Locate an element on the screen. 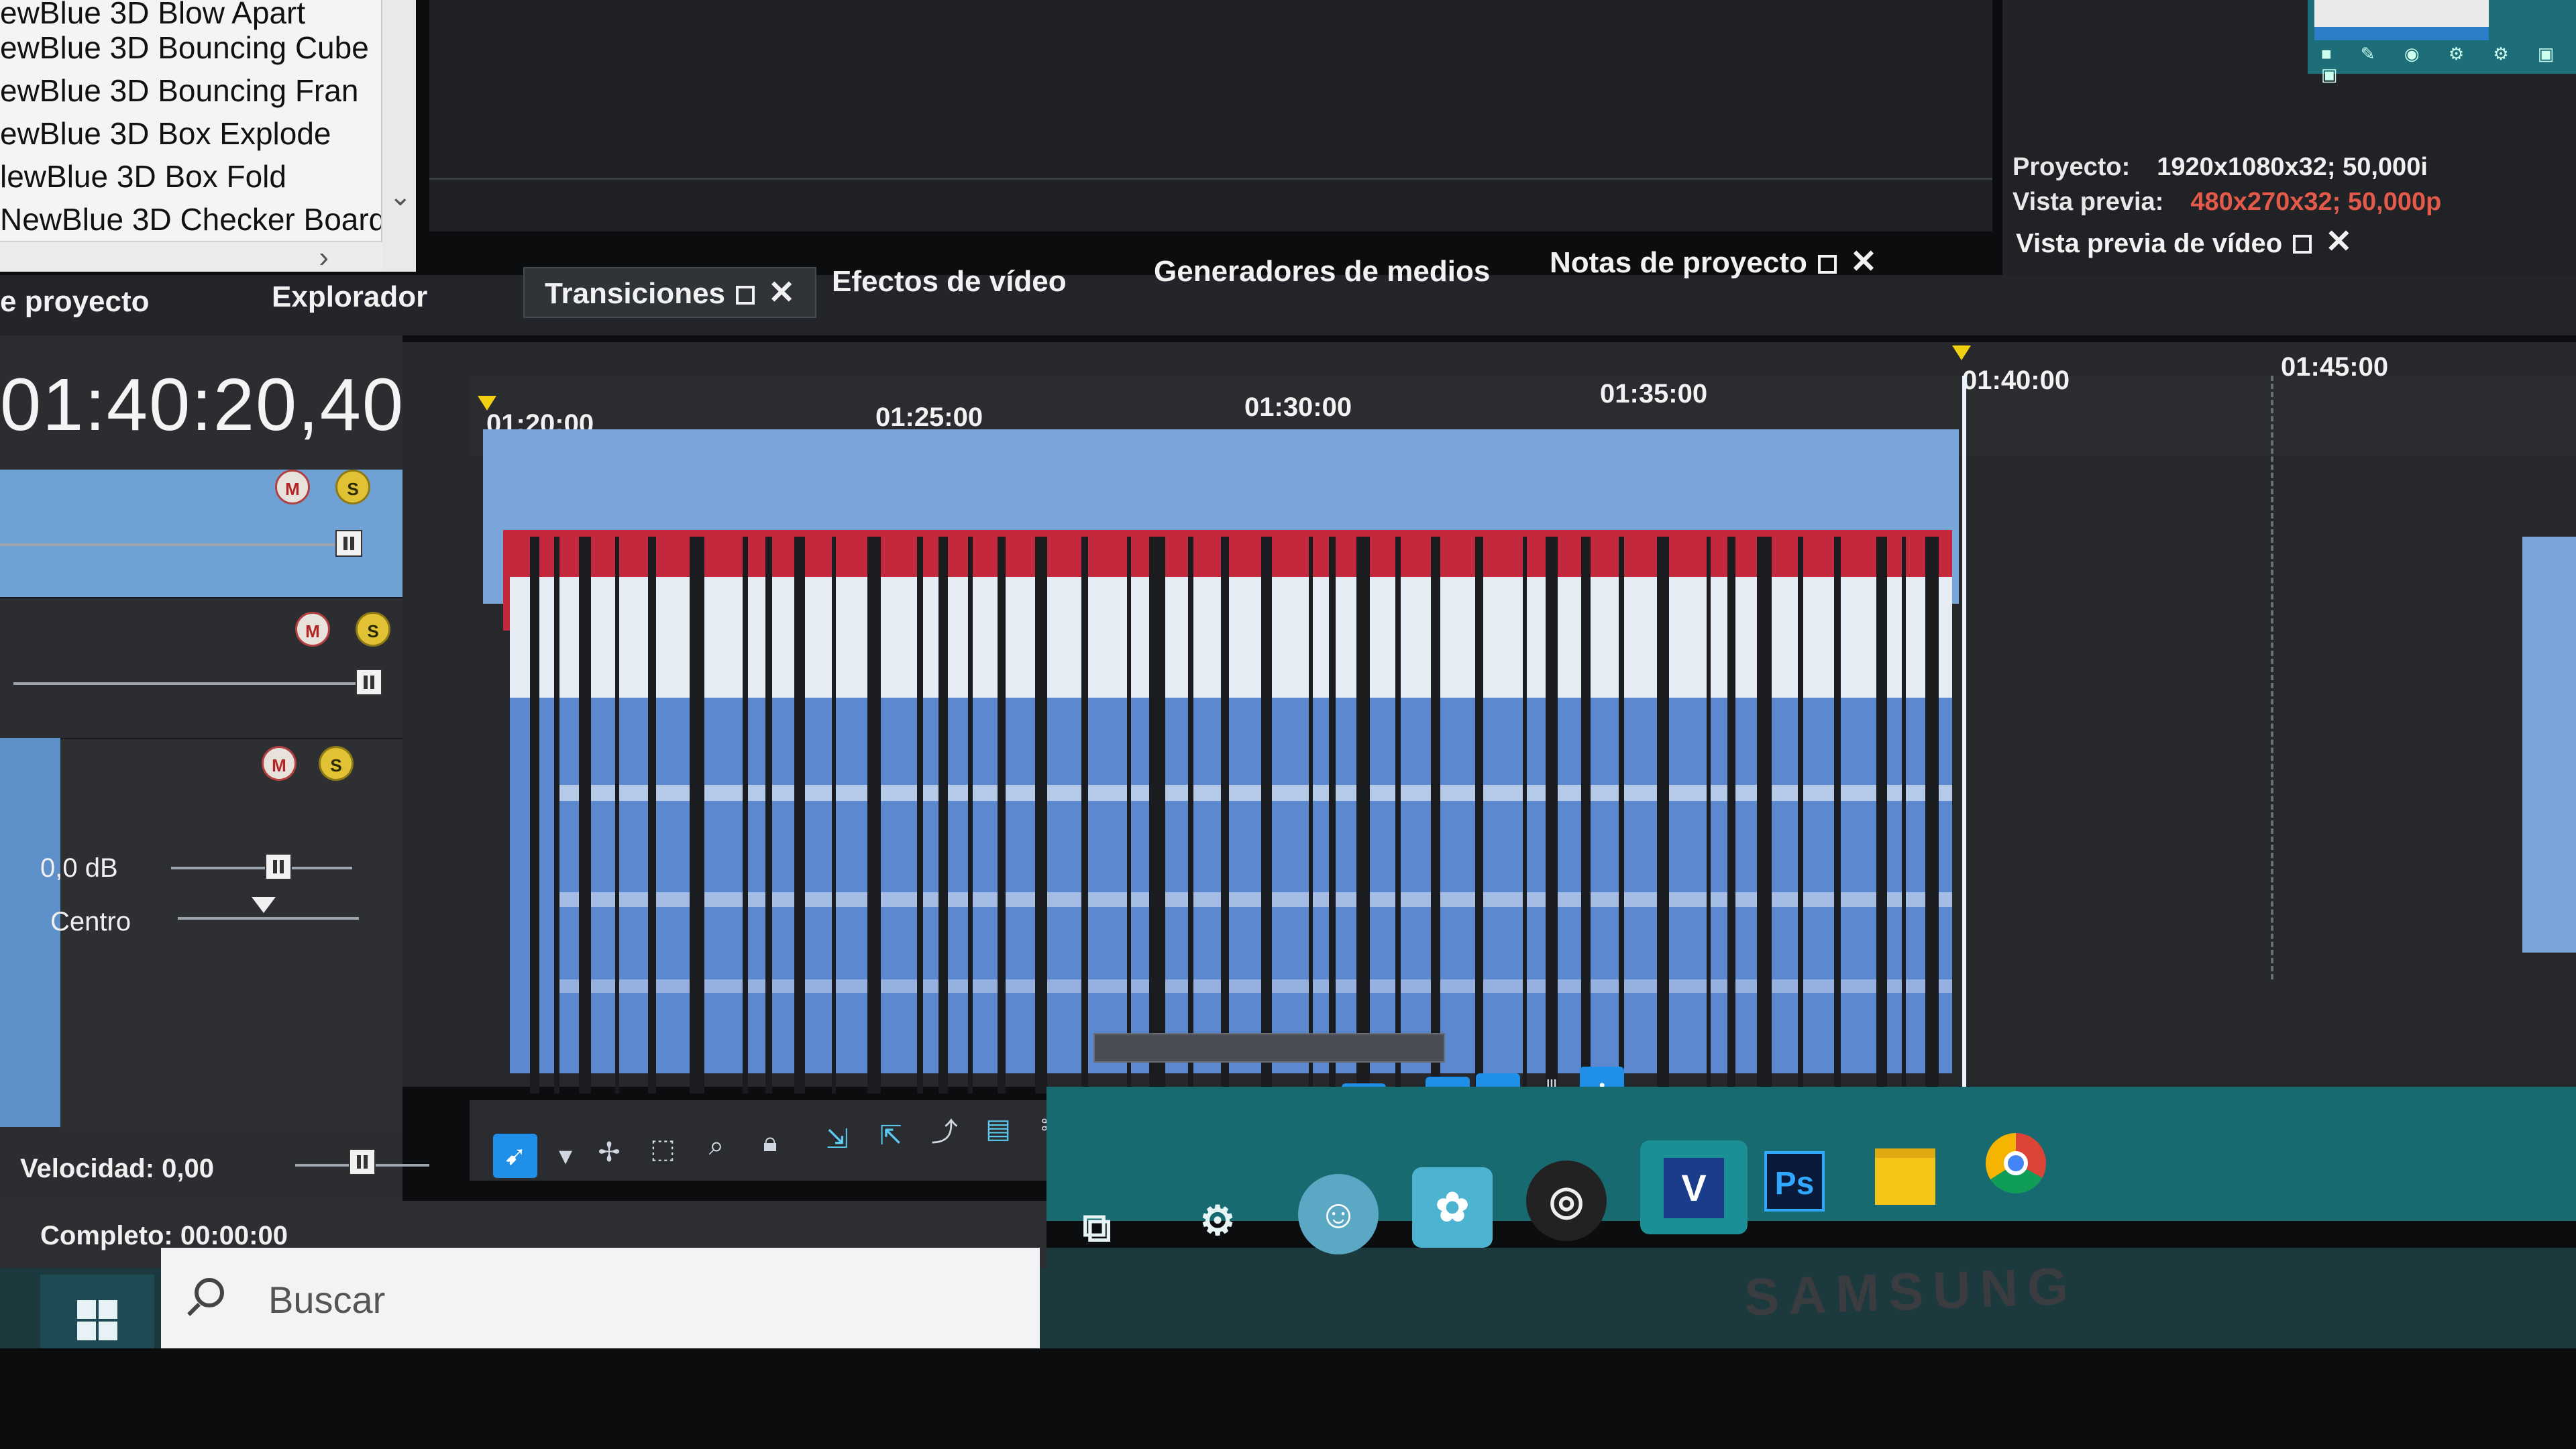 This screenshot has width=2576, height=1449. effect-item: ewBlue 3D Box Explode is located at coordinates (165, 133).